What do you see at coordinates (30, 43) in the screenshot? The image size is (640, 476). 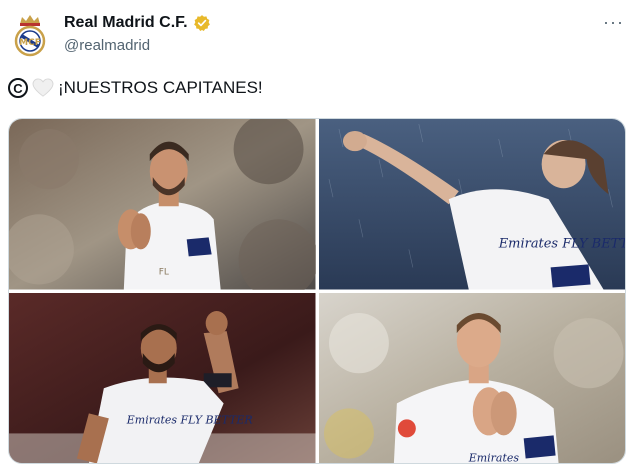 I see `svg-text: MCF` at bounding box center [30, 43].